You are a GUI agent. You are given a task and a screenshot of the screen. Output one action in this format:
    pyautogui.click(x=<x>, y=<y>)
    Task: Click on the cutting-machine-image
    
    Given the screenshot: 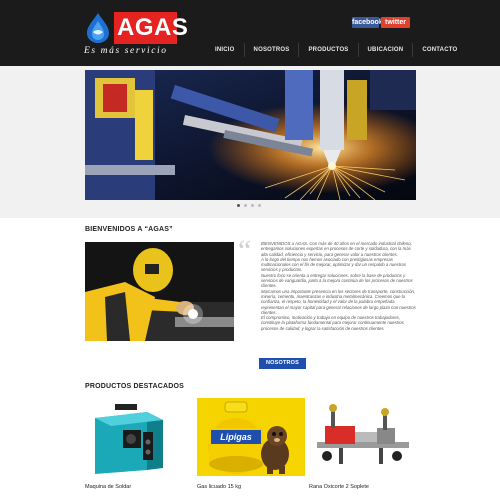 What is the action you would take?
    pyautogui.click(x=363, y=437)
    